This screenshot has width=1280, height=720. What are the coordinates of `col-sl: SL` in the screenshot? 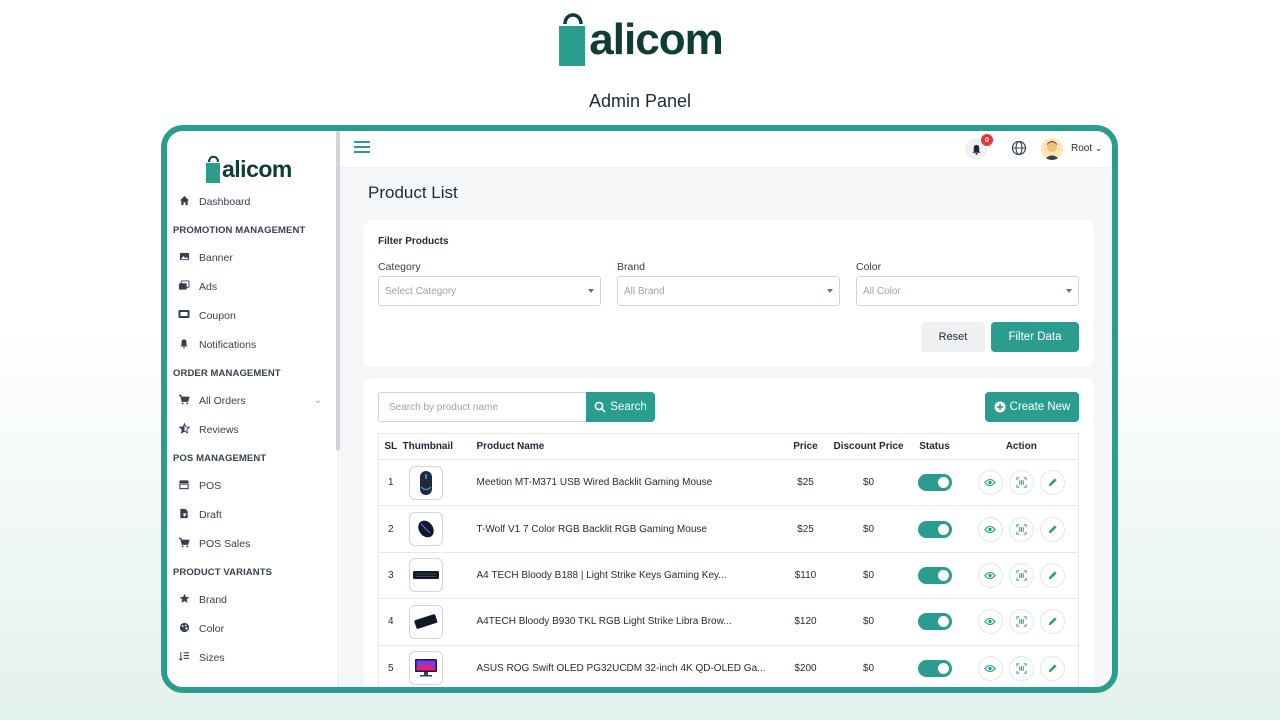 It's located at (390, 446).